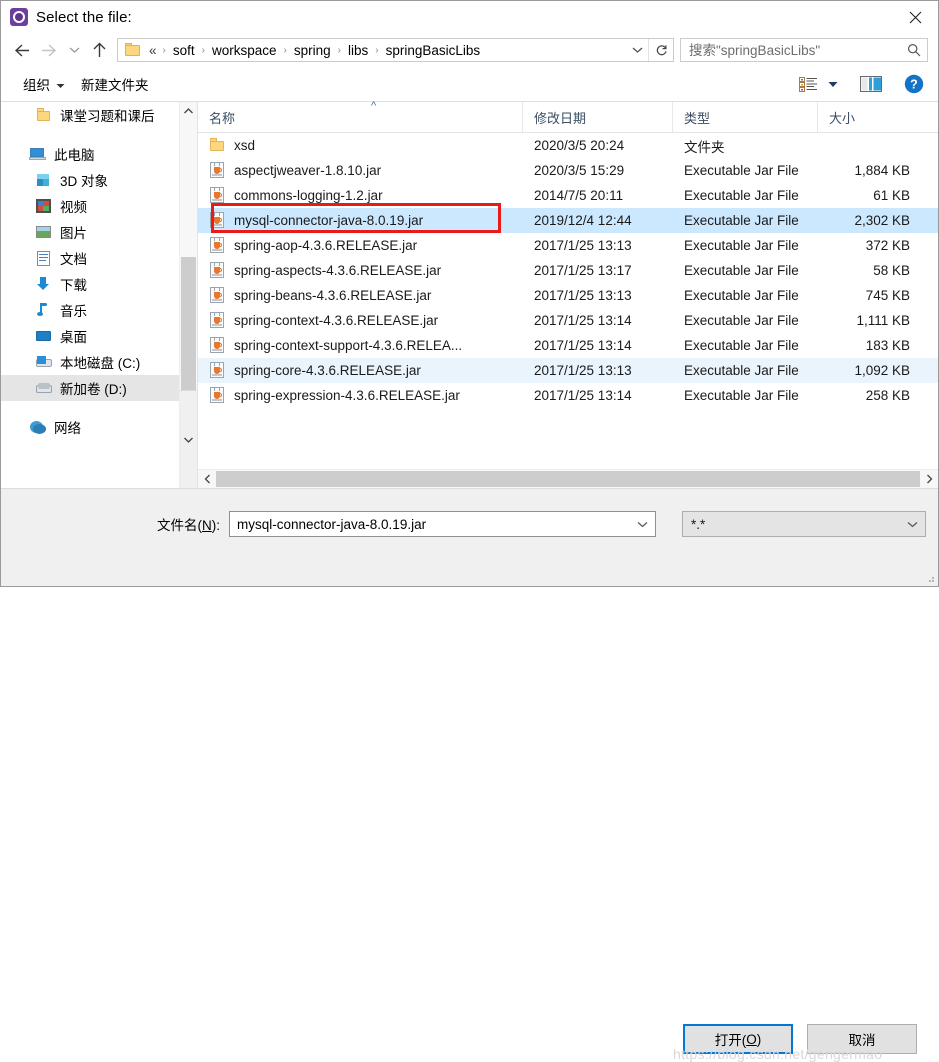  What do you see at coordinates (887, 395) in the screenshot?
I see `file-size-cell: 258 KB` at bounding box center [887, 395].